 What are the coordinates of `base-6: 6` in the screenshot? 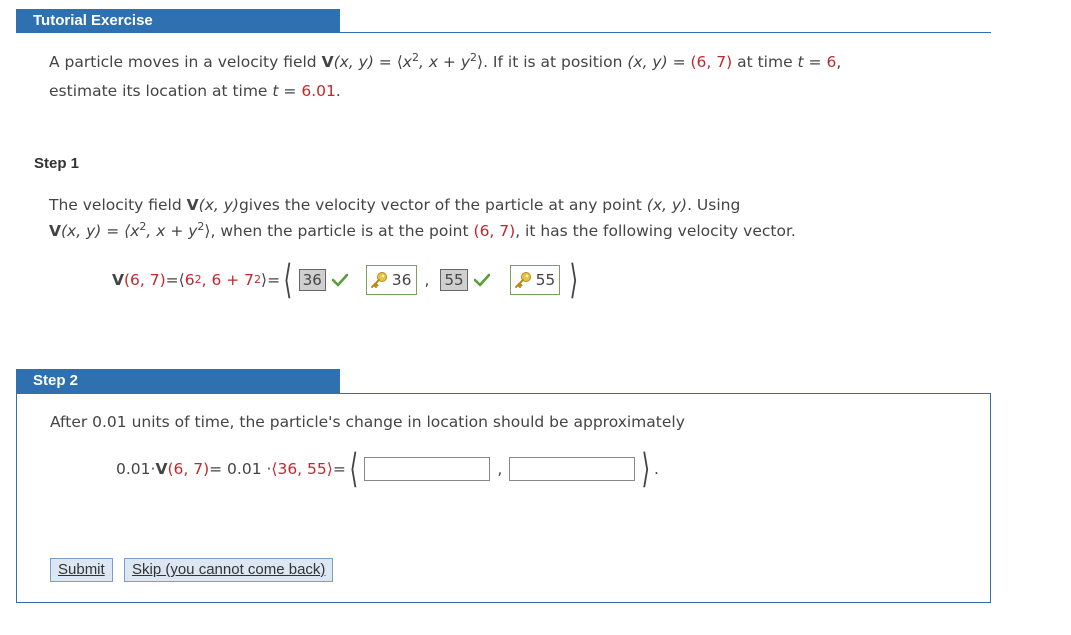 It's located at (189, 280).